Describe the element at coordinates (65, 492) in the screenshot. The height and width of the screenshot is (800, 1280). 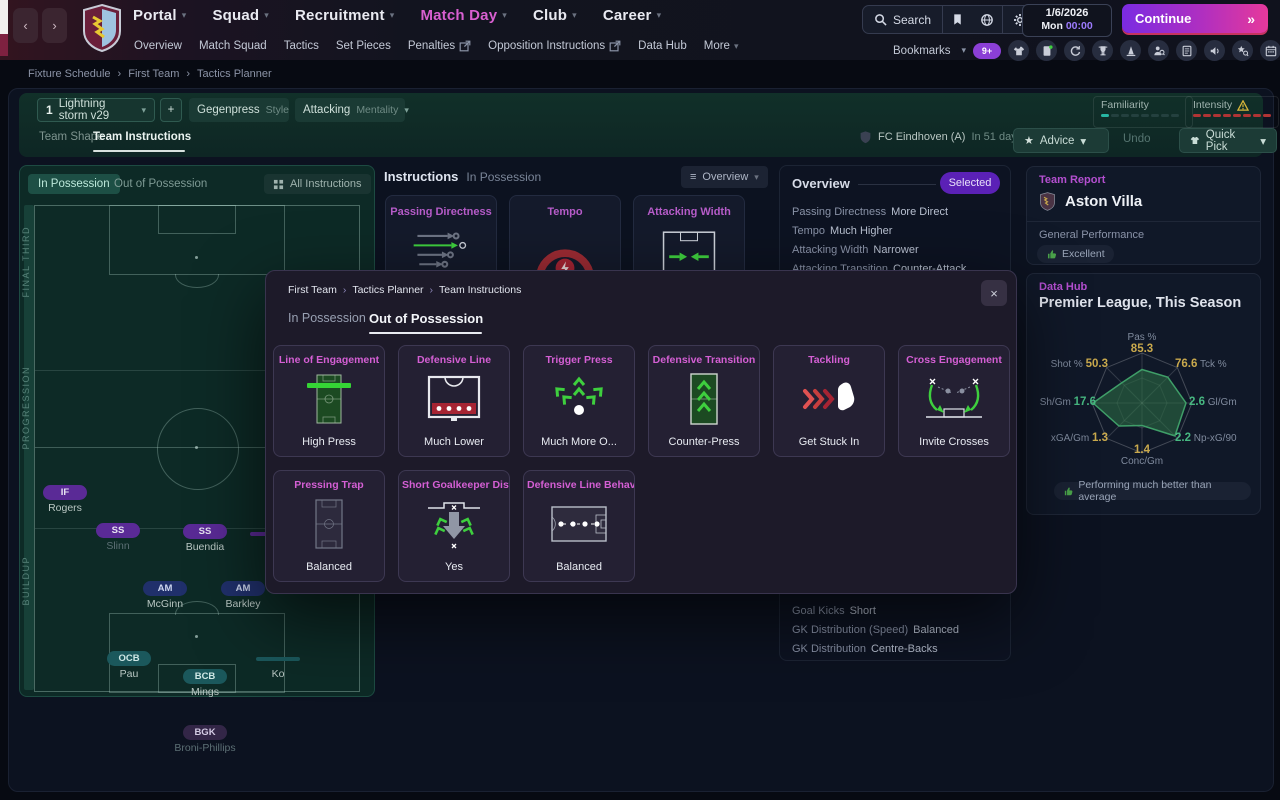
I see `player-role-badge: IF` at that location.